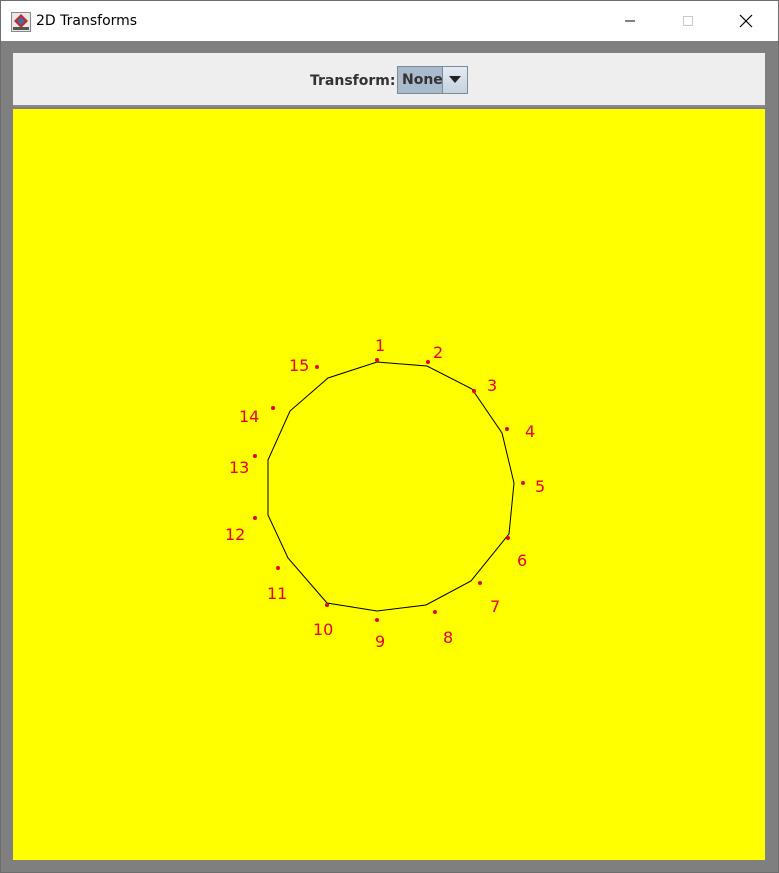 This screenshot has width=779, height=873. What do you see at coordinates (353, 81) in the screenshot?
I see `transform-label: Transform:` at bounding box center [353, 81].